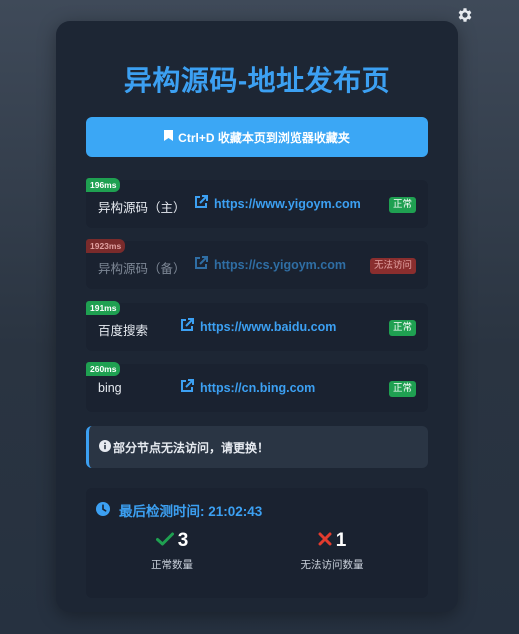 The image size is (519, 634). What do you see at coordinates (169, 137) in the screenshot?
I see `bookmark-icon` at bounding box center [169, 137].